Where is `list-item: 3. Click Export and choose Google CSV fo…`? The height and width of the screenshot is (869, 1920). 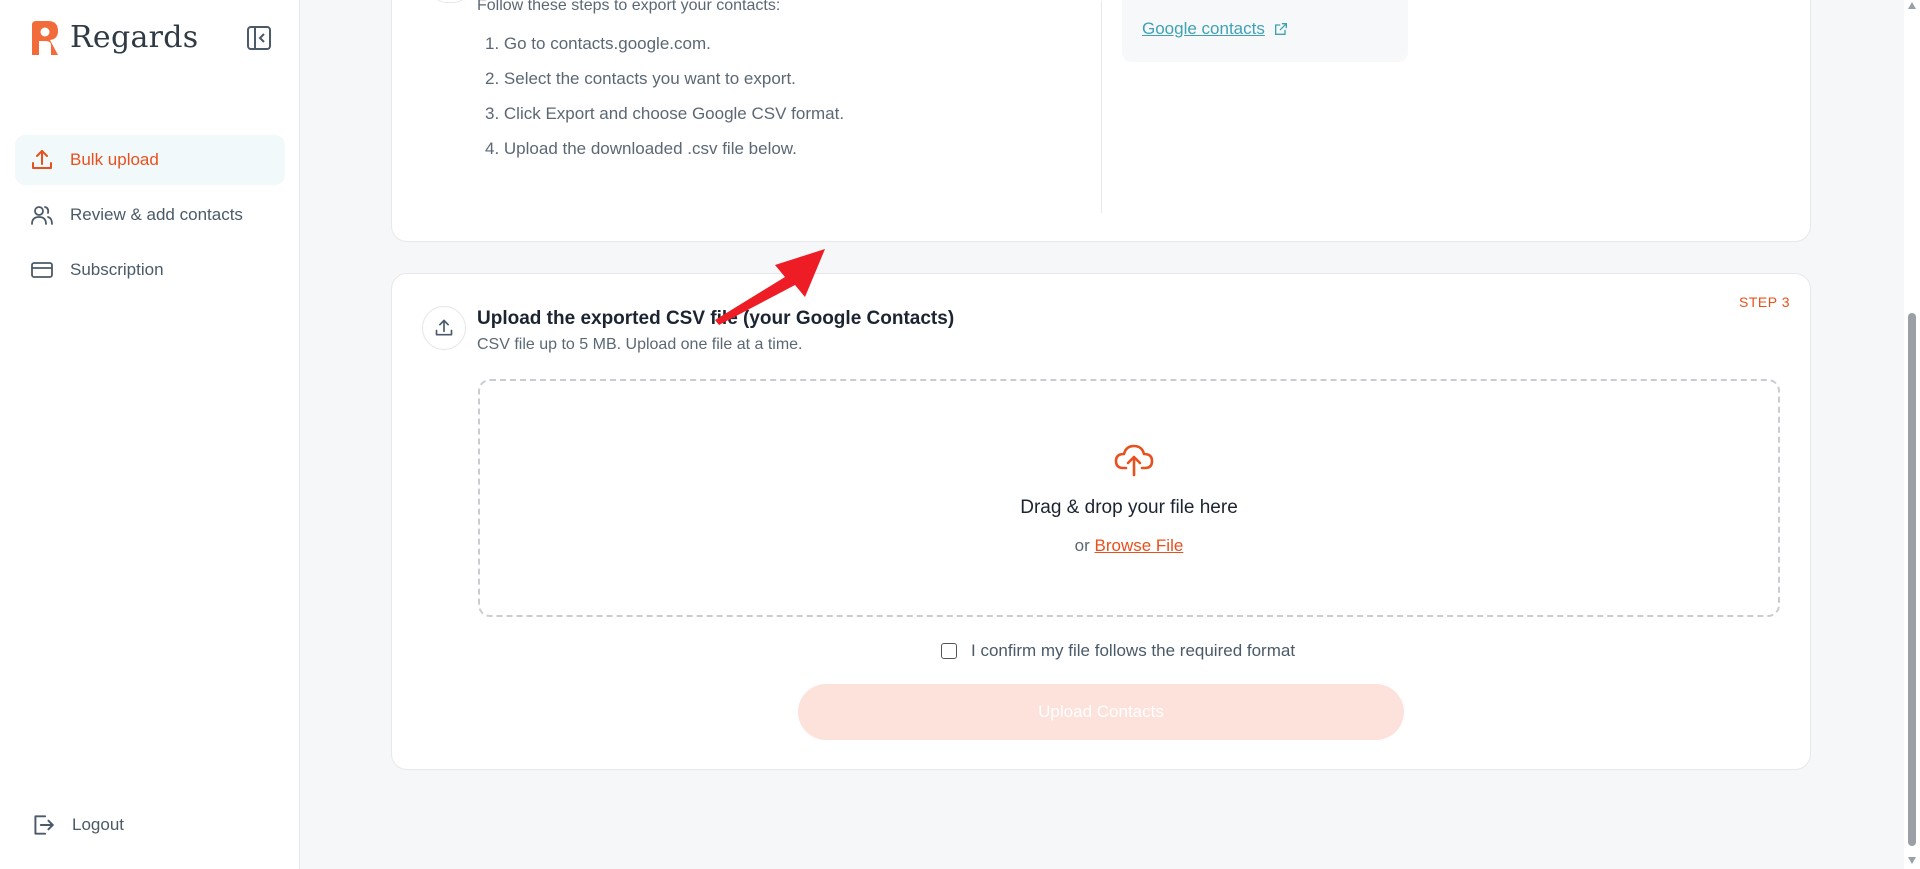
list-item: 3. Click Export and choose Google CSV fo… is located at coordinates (665, 113).